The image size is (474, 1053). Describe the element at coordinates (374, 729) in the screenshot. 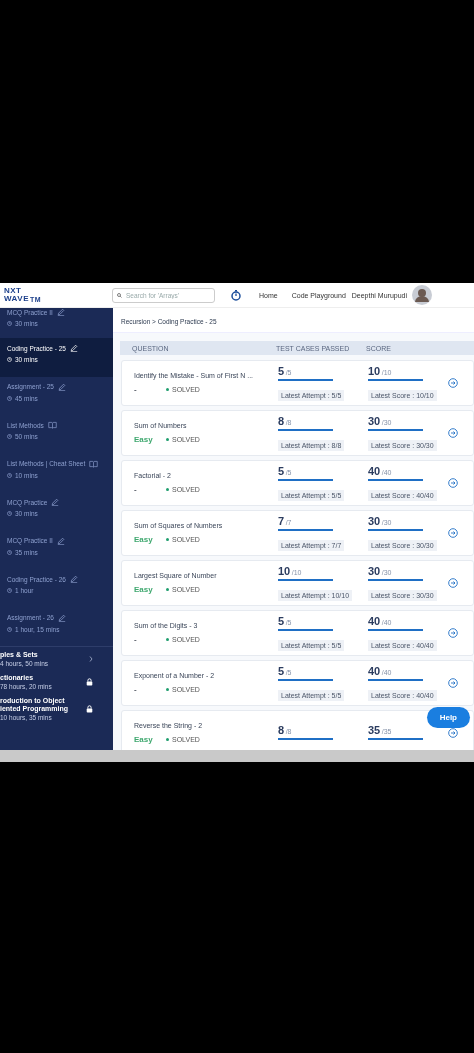

I see `score-value: 35` at that location.